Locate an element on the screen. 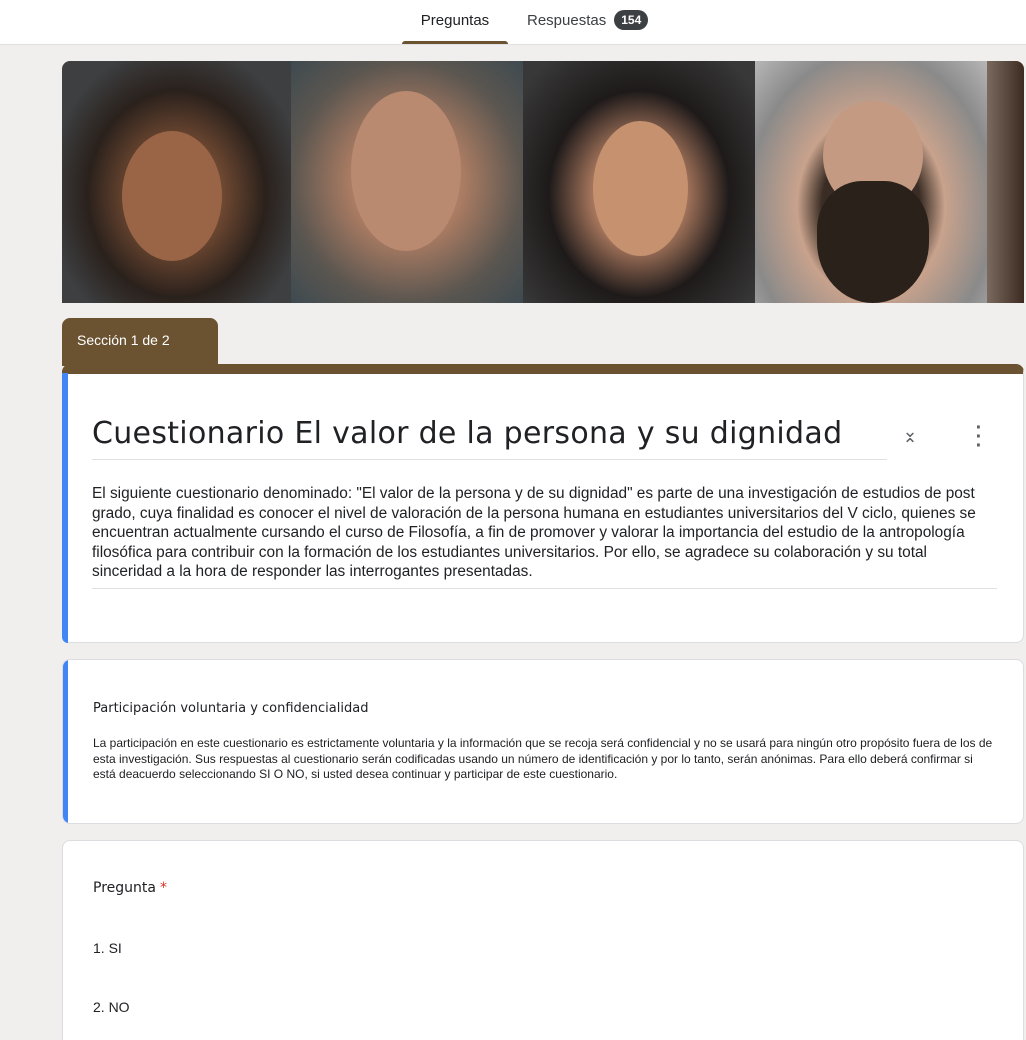  more-vert-icon: · · · is located at coordinates (979, 437).